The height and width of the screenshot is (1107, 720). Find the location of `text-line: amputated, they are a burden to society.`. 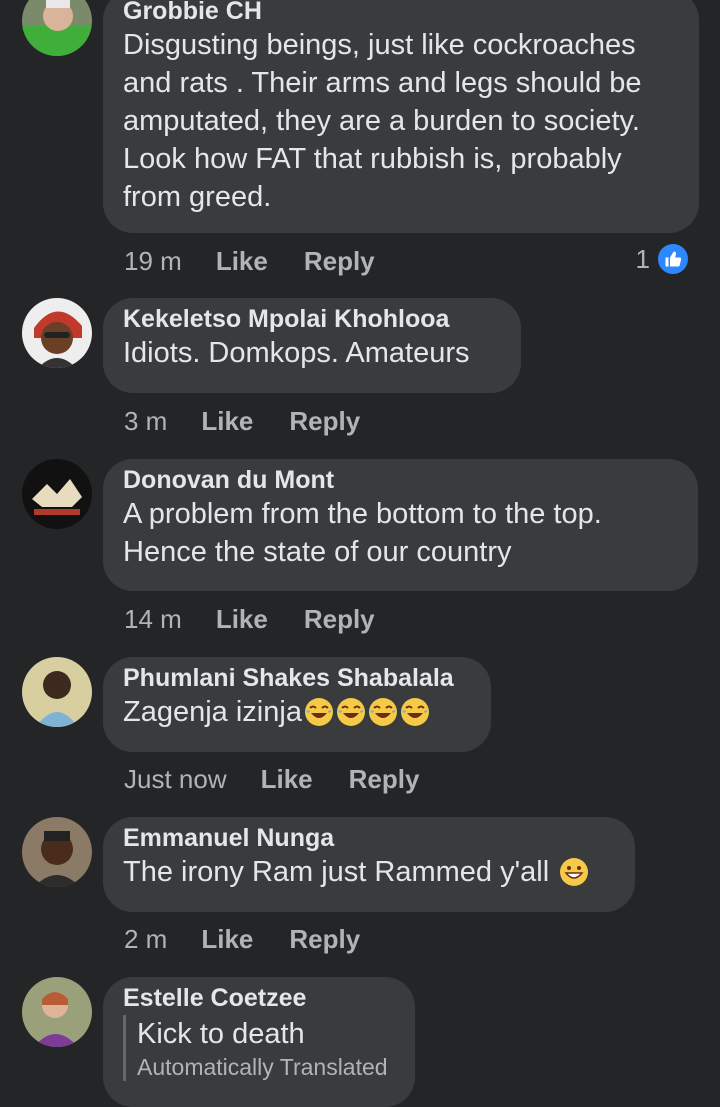

text-line: amputated, they are a burden to society. is located at coordinates (381, 121).